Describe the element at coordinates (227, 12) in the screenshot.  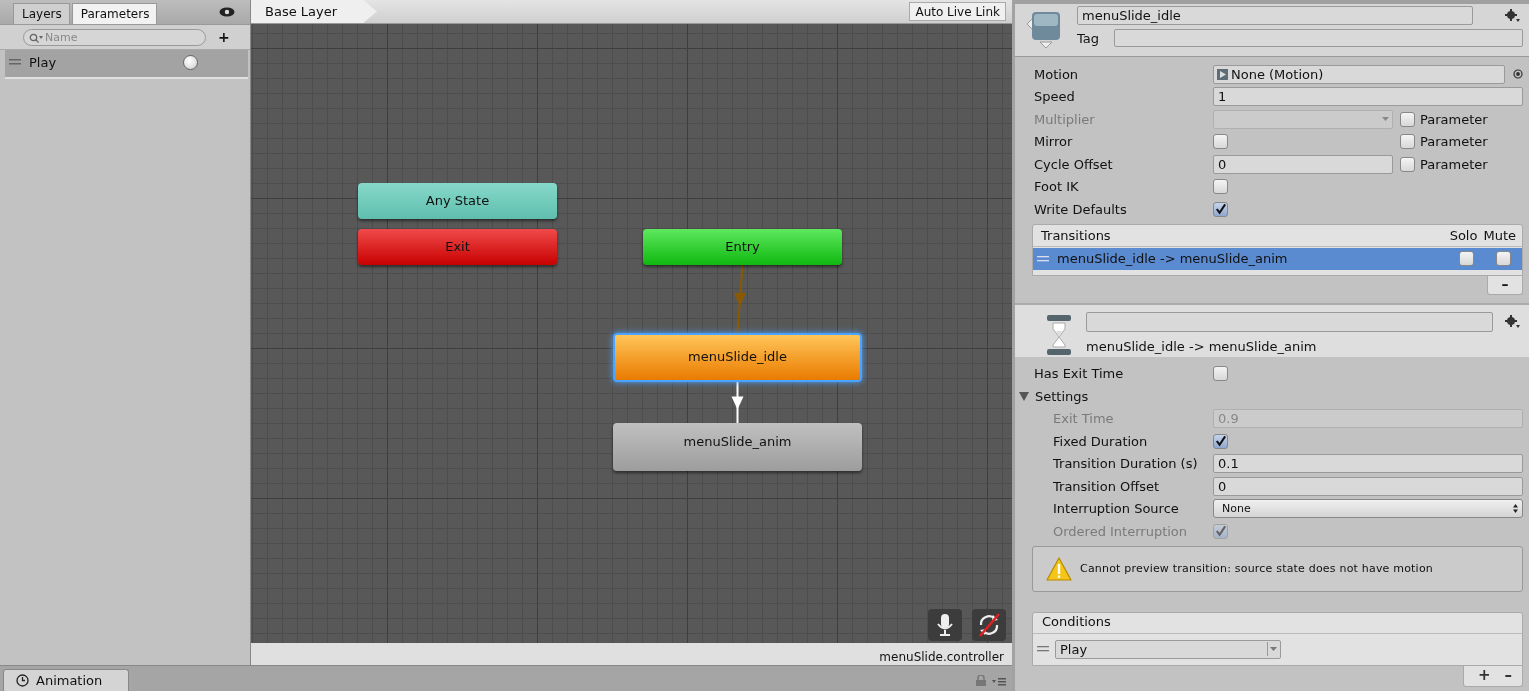
I see `eye-icon` at that location.